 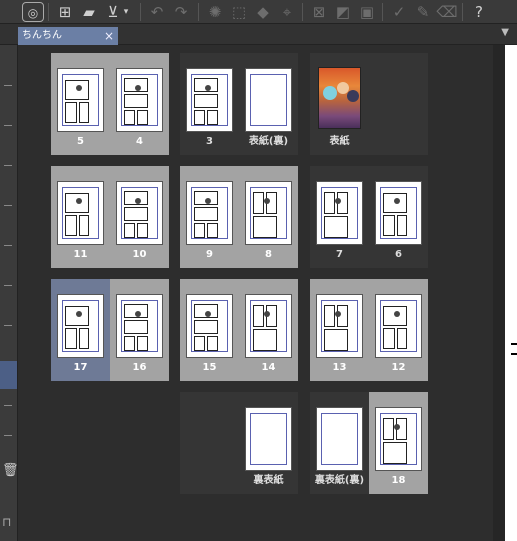 What do you see at coordinates (319, 12) in the screenshot?
I see `clear-icon: ⊠` at bounding box center [319, 12].